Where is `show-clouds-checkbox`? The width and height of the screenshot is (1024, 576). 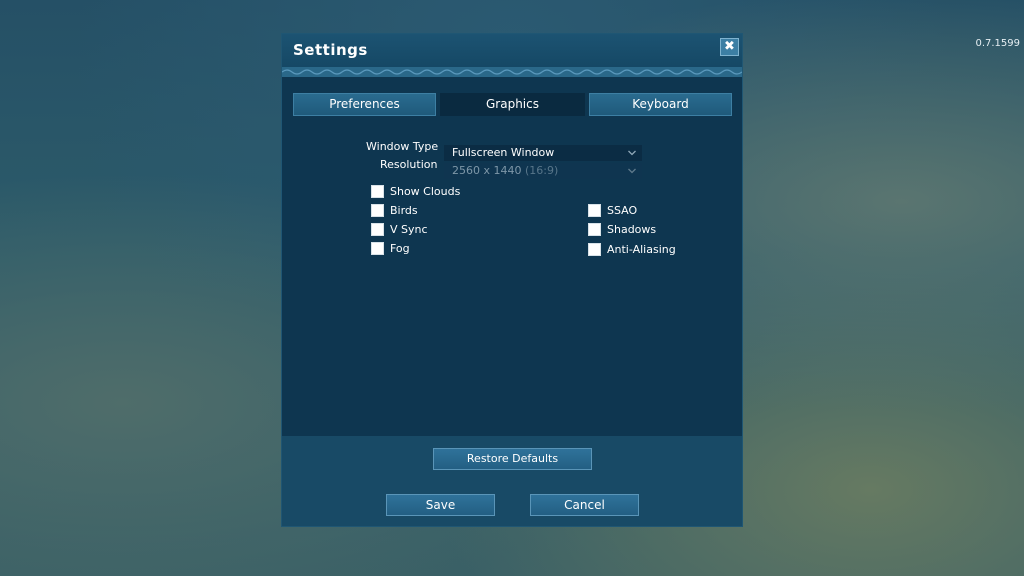
show-clouds-checkbox is located at coordinates (377, 191).